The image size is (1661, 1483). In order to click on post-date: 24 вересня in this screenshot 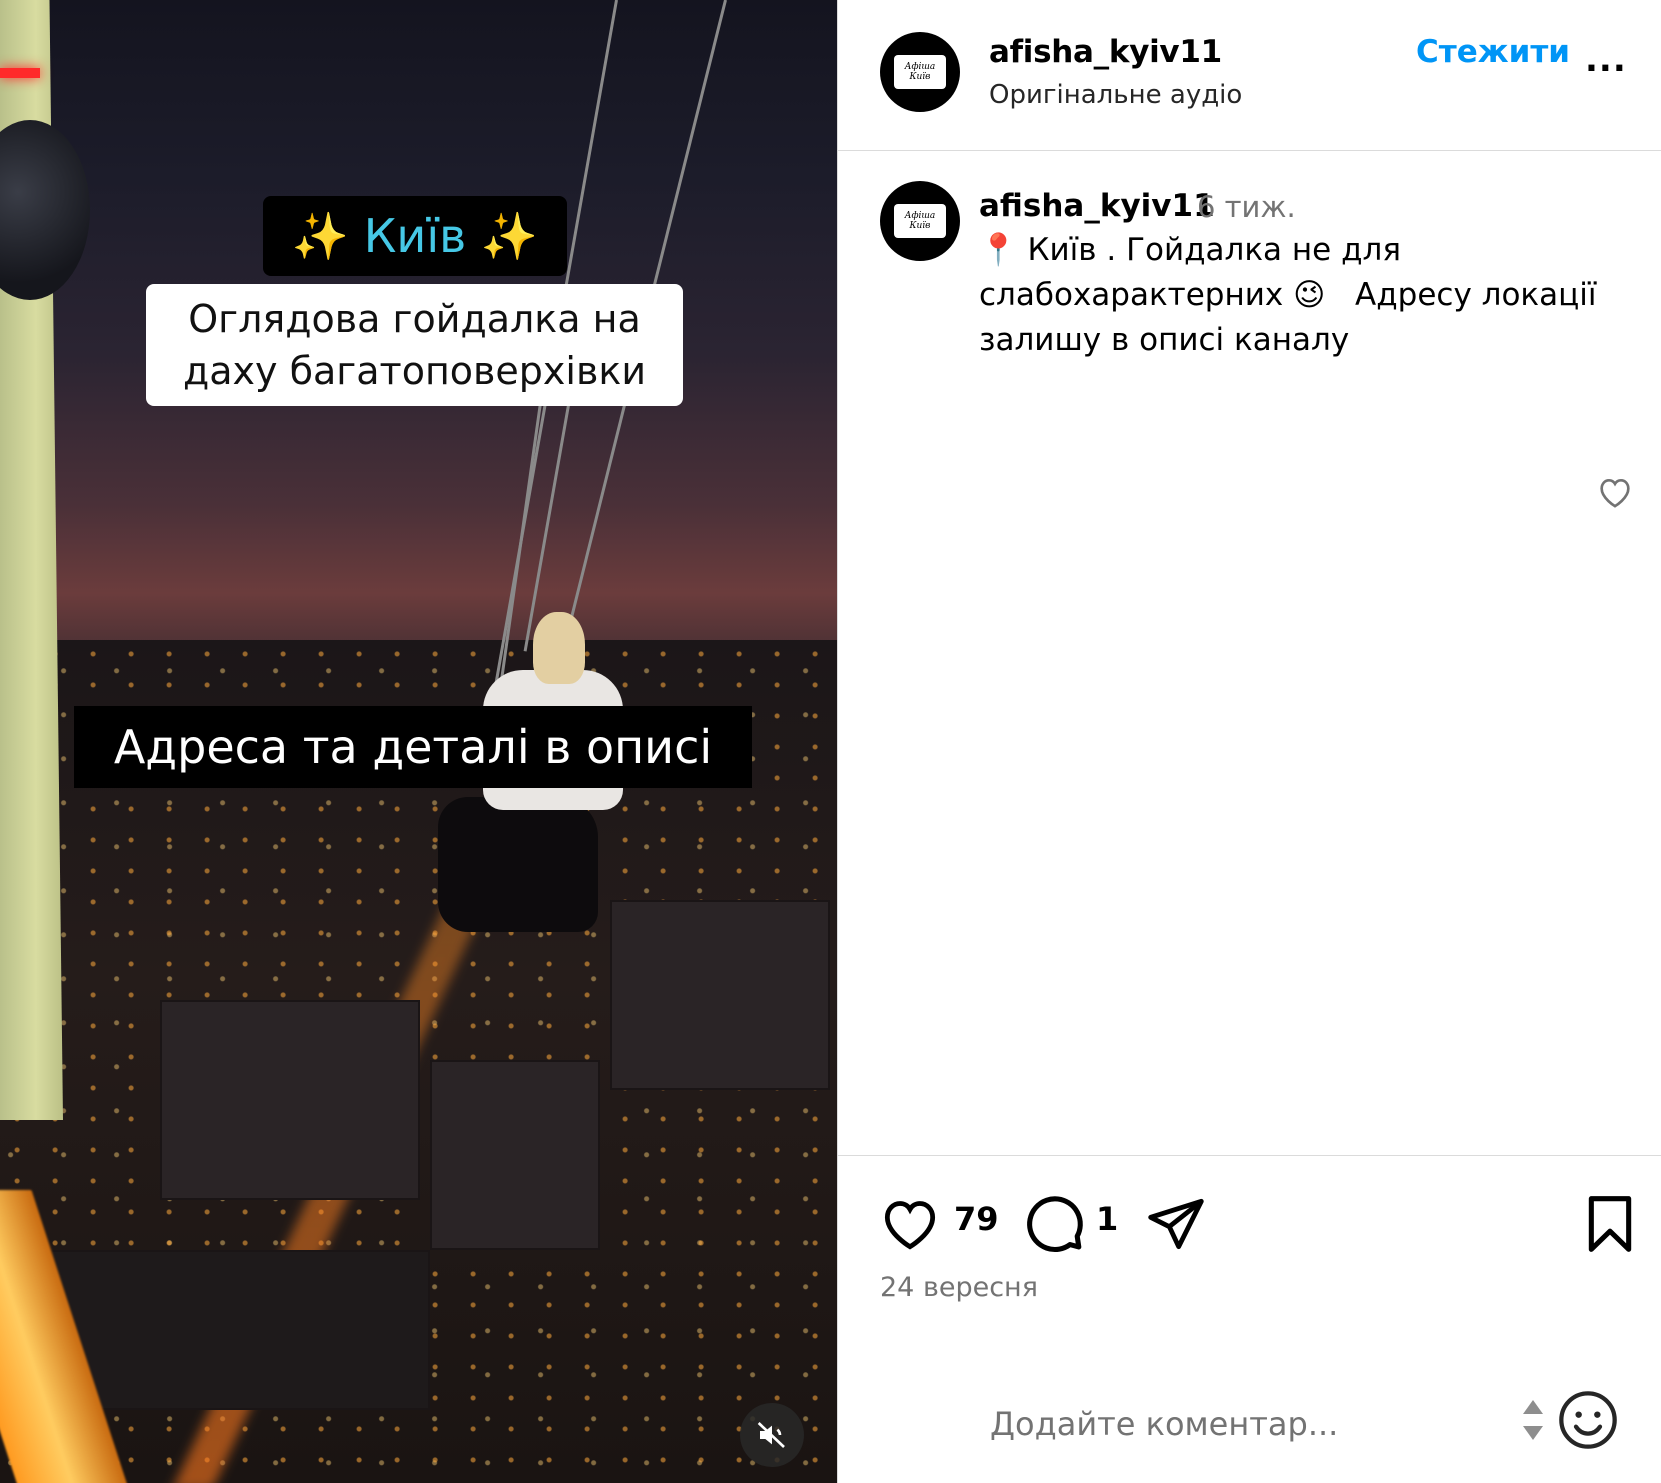, I will do `click(959, 1287)`.